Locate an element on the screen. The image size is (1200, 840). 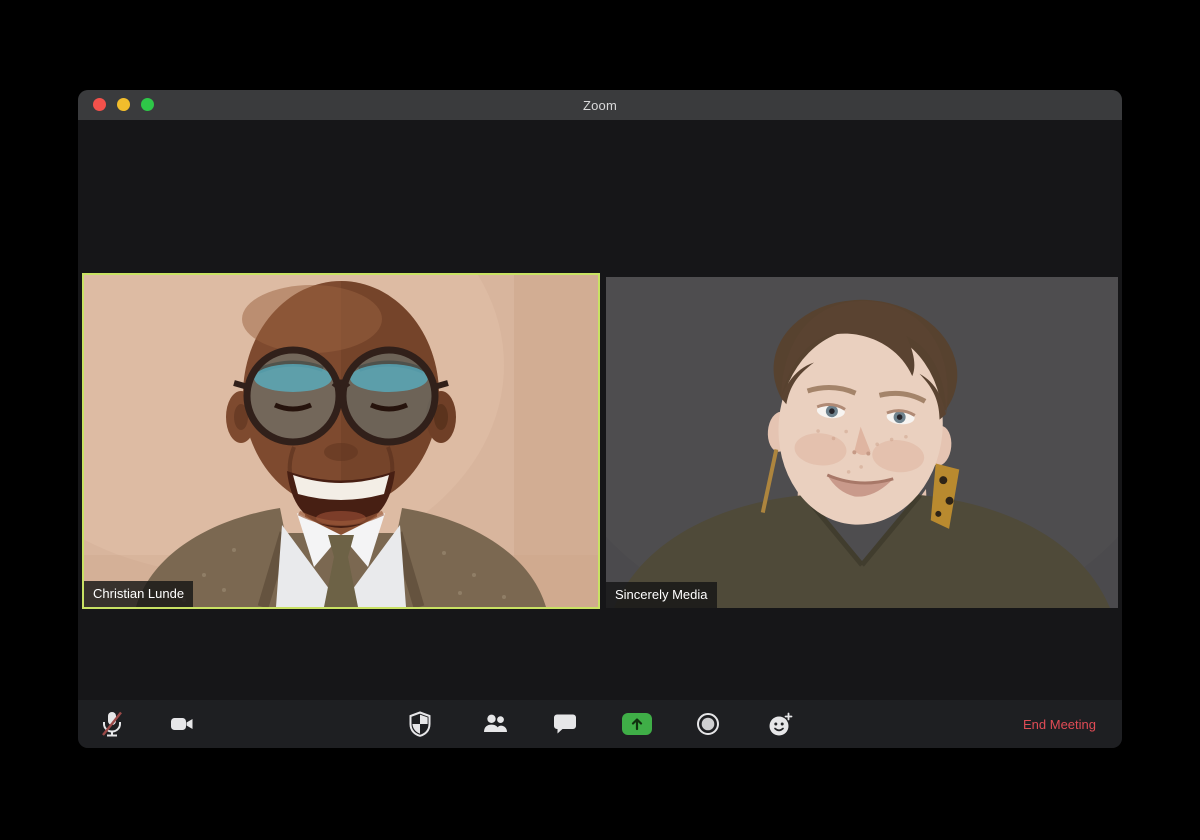
window-title: Zoom is located at coordinates (600, 105).